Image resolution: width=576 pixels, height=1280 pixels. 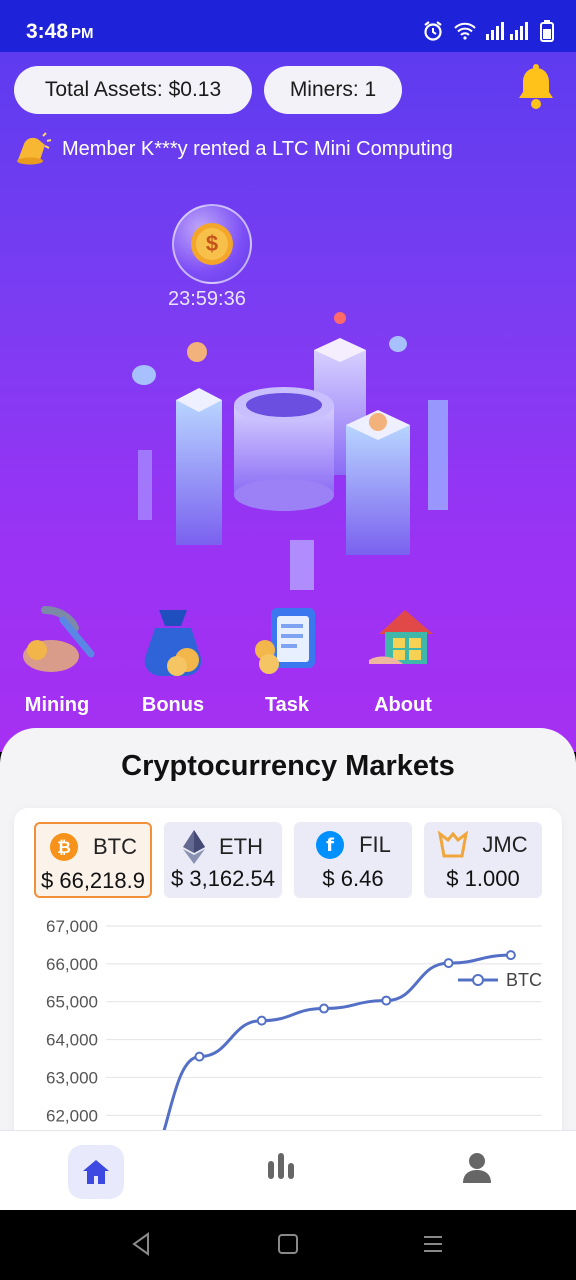 I want to click on notice-text: Member K***y rented a LTC Mini Computing, so click(x=257, y=148).